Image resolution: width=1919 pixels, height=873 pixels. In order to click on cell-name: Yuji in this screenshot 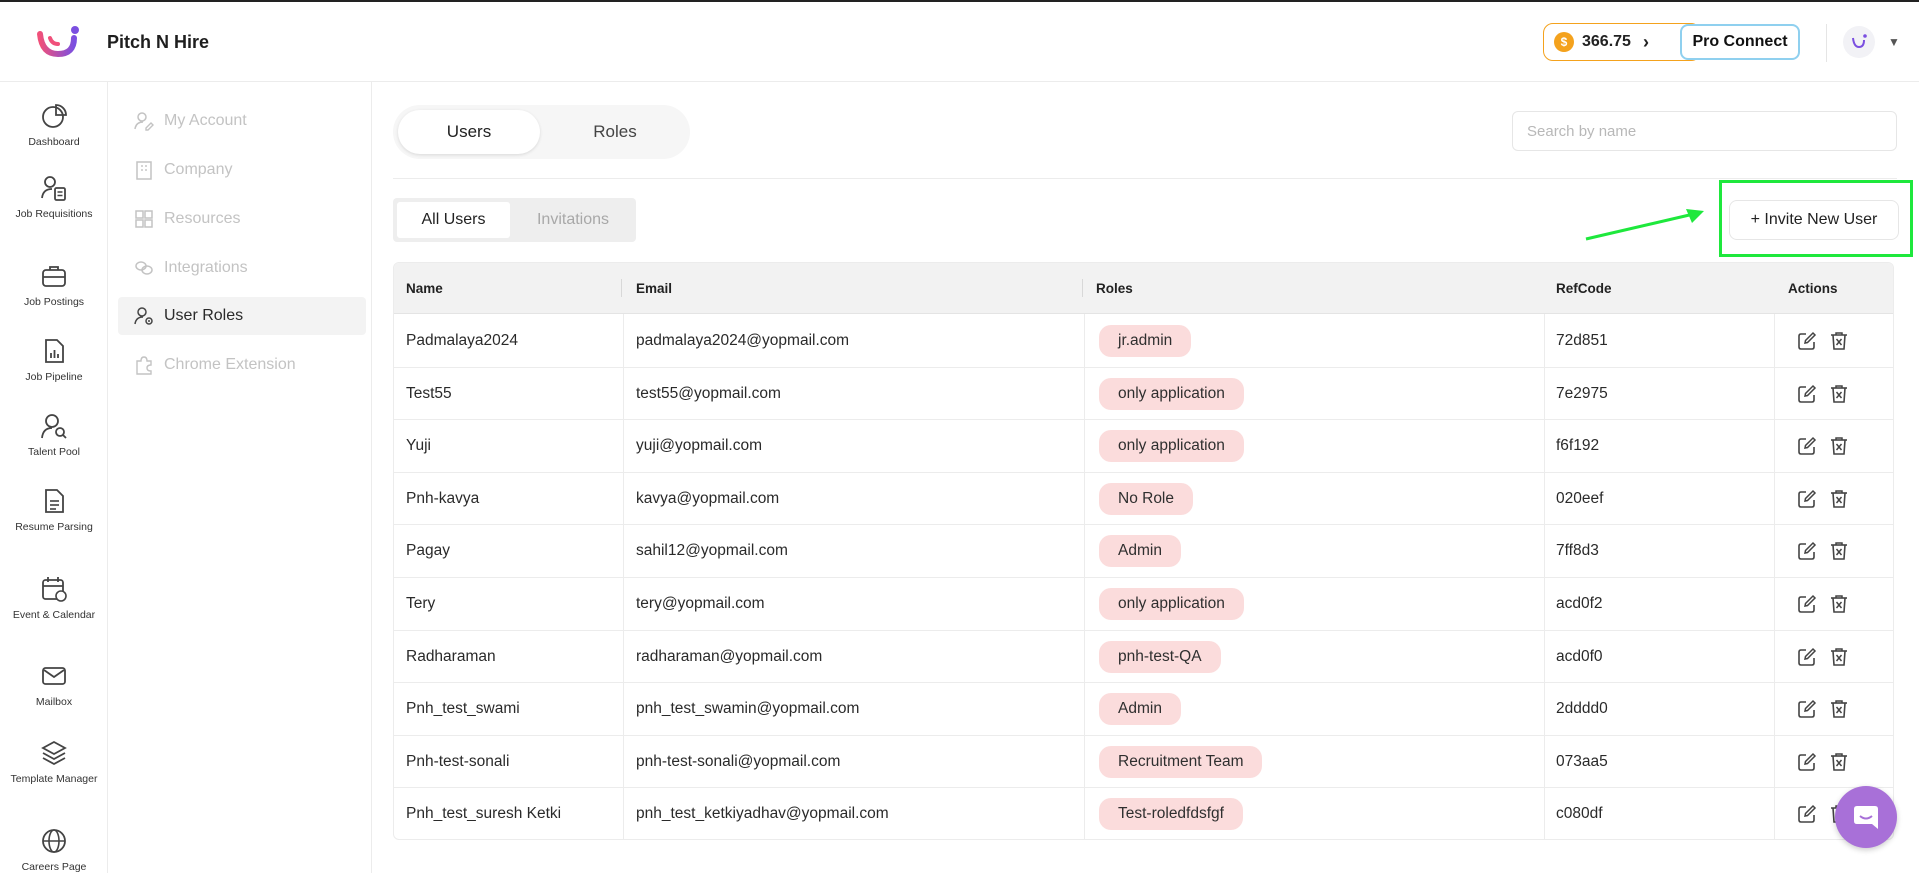, I will do `click(418, 446)`.